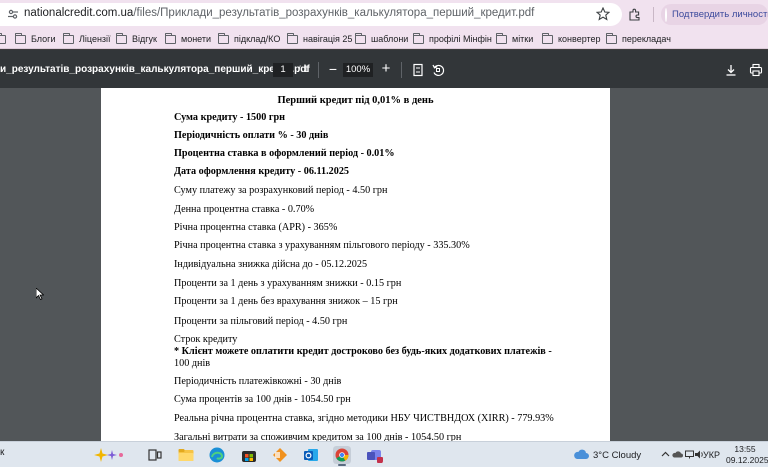  I want to click on bookmark-coins: монети, so click(188, 39).